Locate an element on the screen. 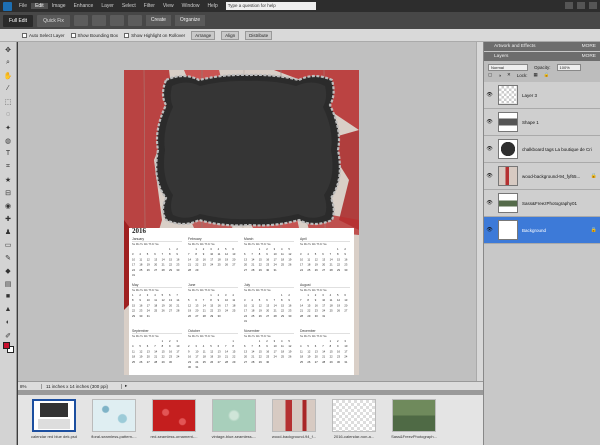 The image size is (600, 445). brush-tool-icon: ✎ is located at coordinates (8, 257).